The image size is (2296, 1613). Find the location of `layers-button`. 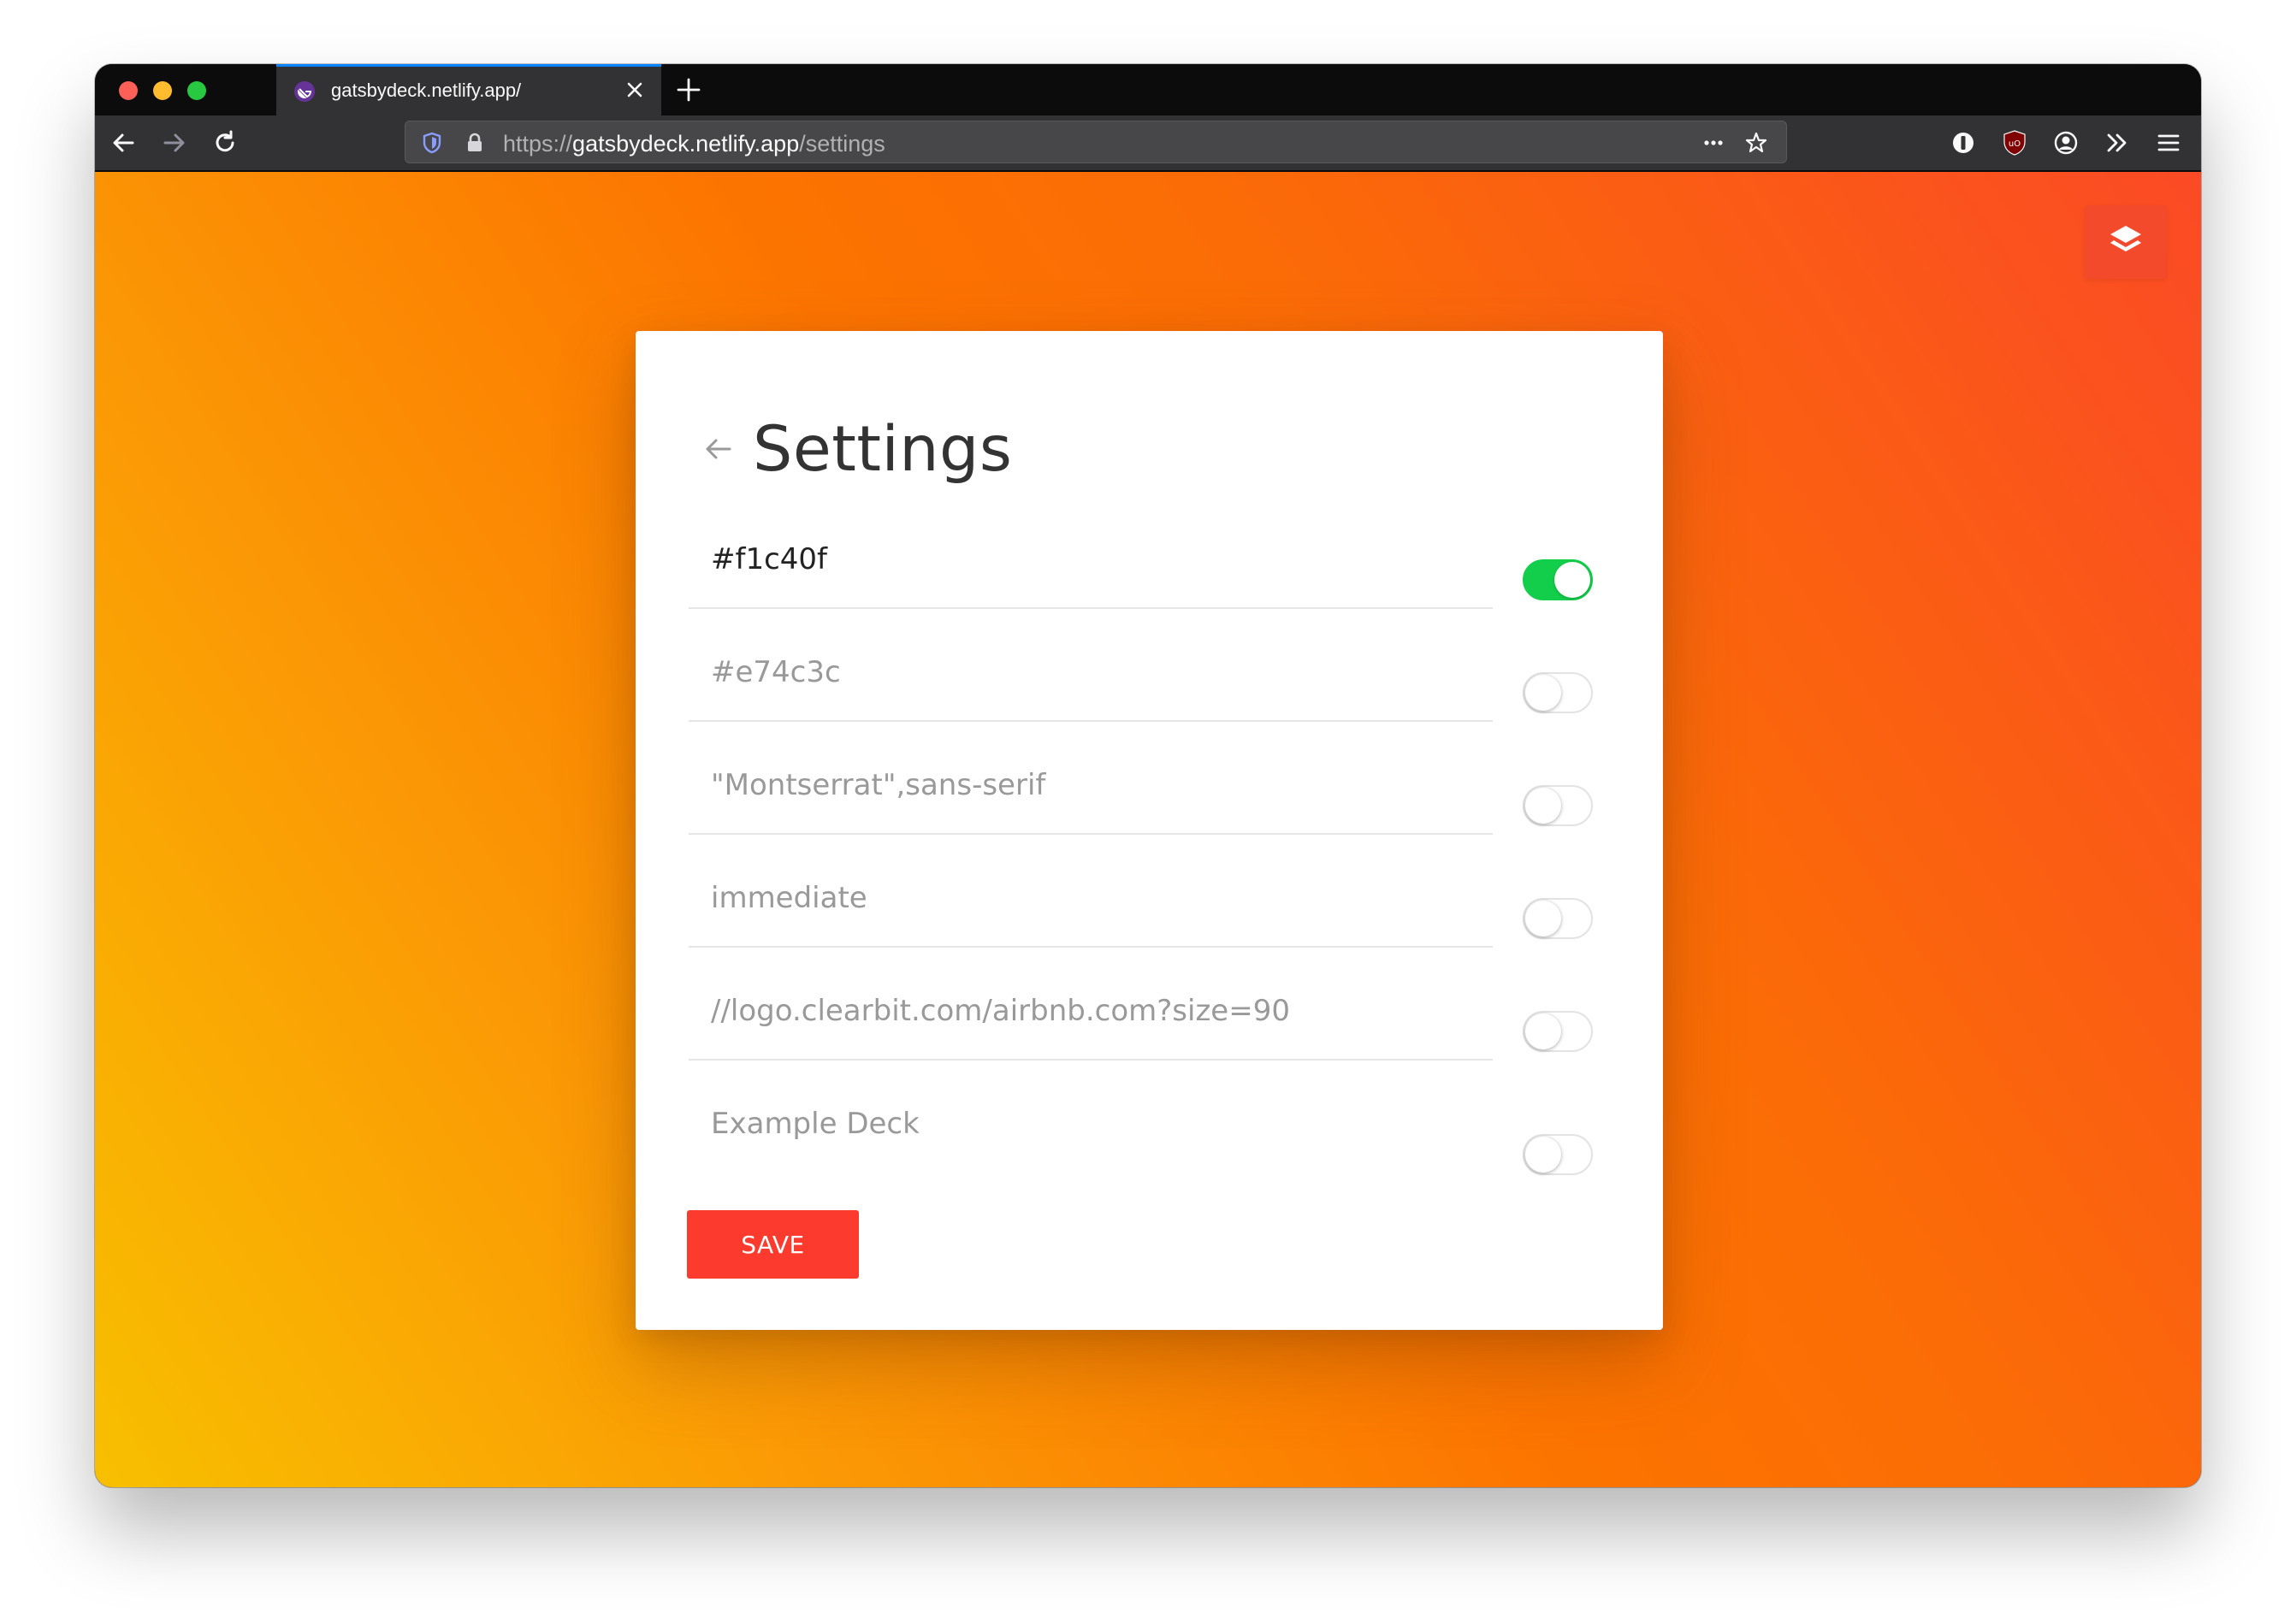

layers-button is located at coordinates (2126, 242).